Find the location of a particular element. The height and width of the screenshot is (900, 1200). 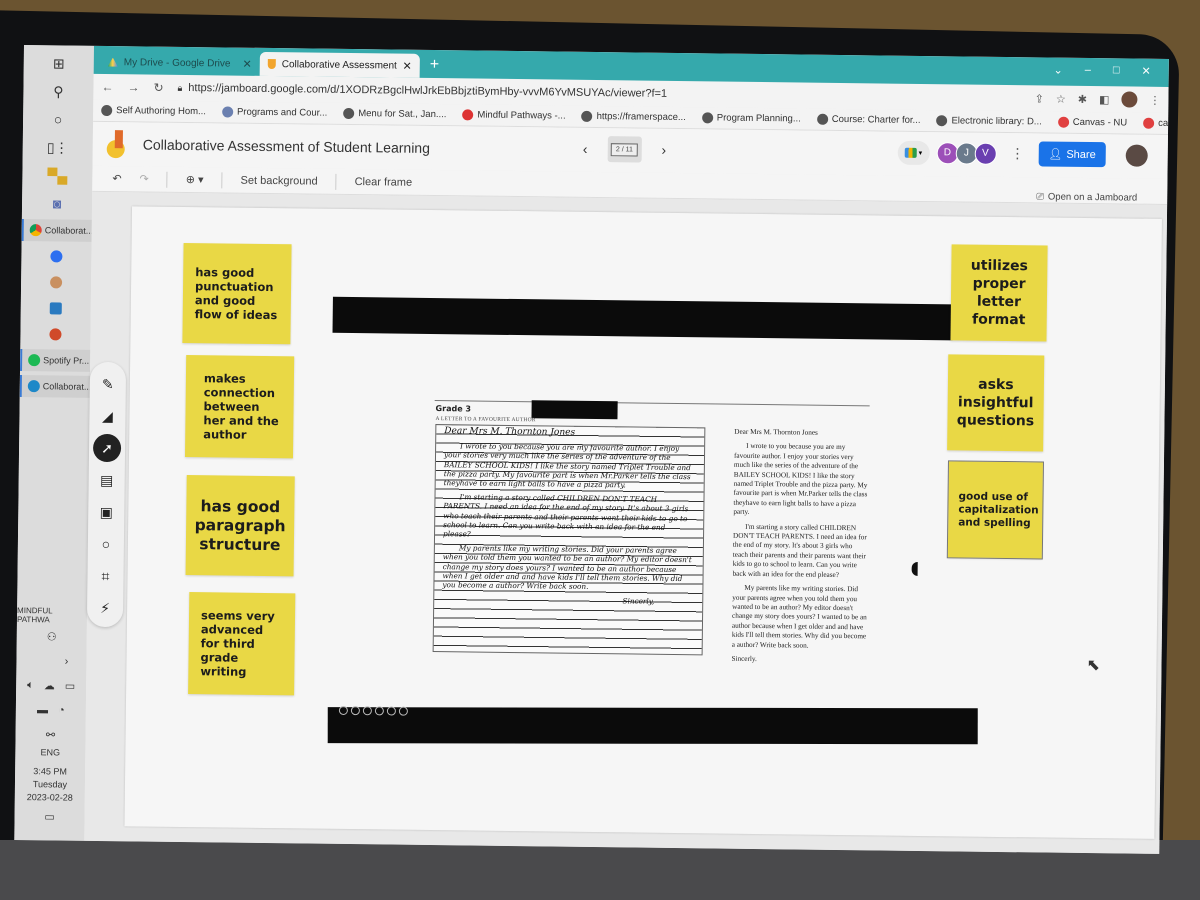

side-panel-icon: ◧ is located at coordinates (1104, 99).